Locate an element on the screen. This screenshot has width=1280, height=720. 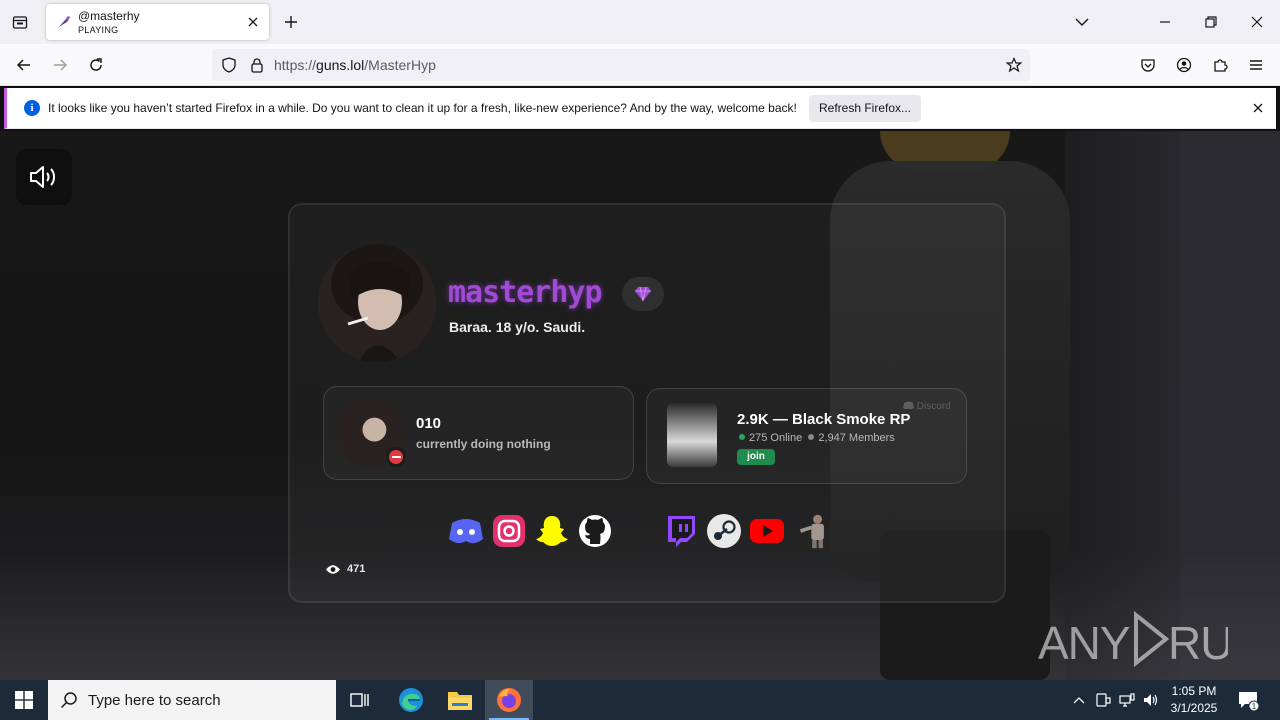
minimize-button is located at coordinates (1165, 22).